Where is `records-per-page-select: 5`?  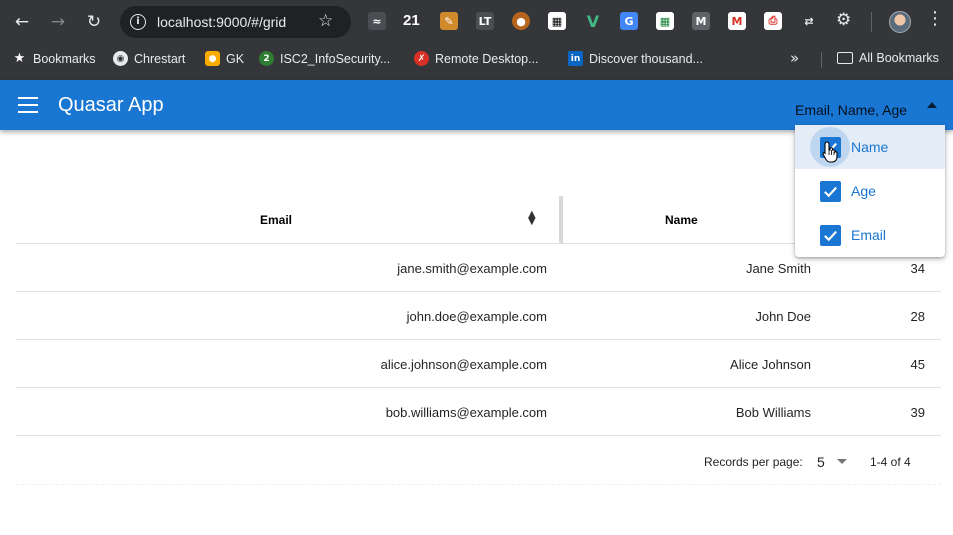 records-per-page-select: 5 is located at coordinates (821, 462).